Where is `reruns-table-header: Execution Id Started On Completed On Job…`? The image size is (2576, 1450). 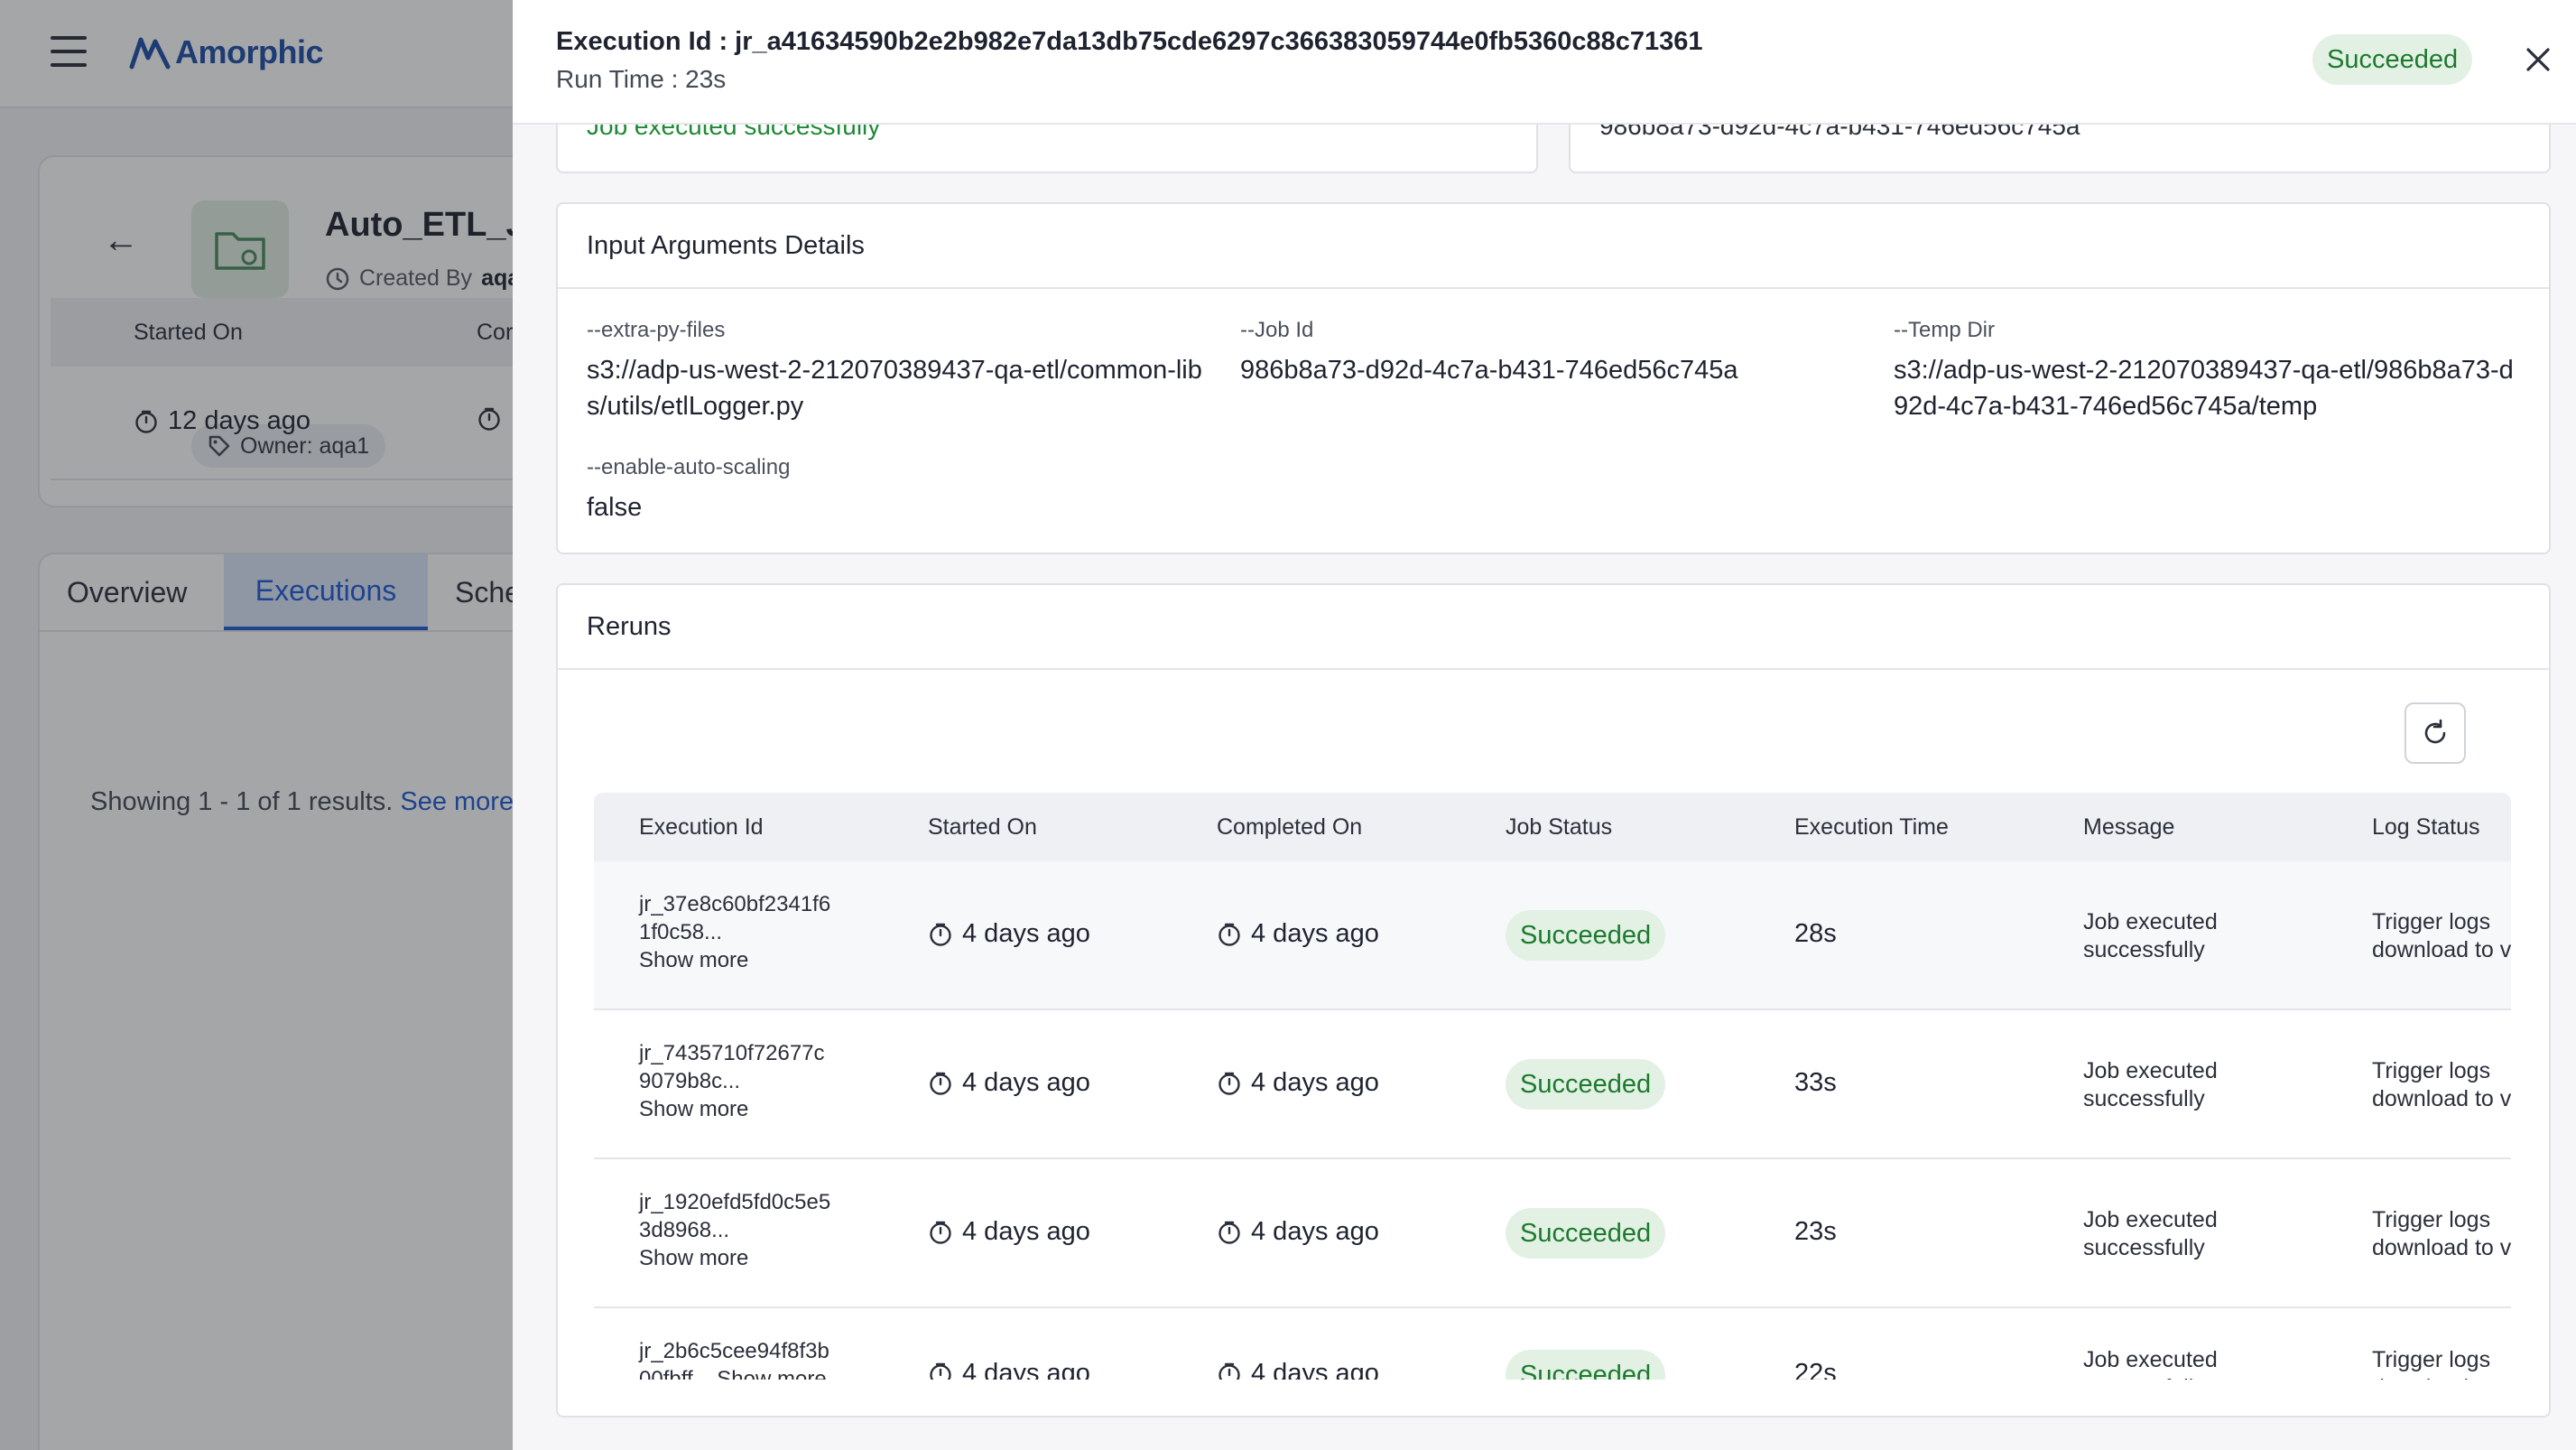 reruns-table-header: Execution Id Started On Completed On Job… is located at coordinates (1552, 827).